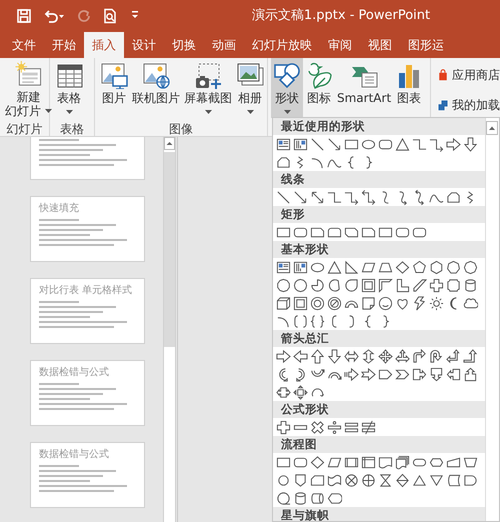 The image size is (500, 522). What do you see at coordinates (453, 462) in the screenshot?
I see `manual-input-icon` at bounding box center [453, 462].